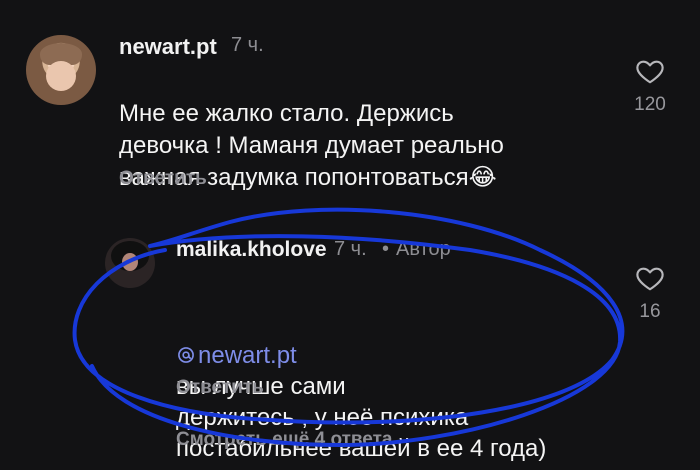 The width and height of the screenshot is (700, 470). I want to click on like-control: 120, so click(650, 86).